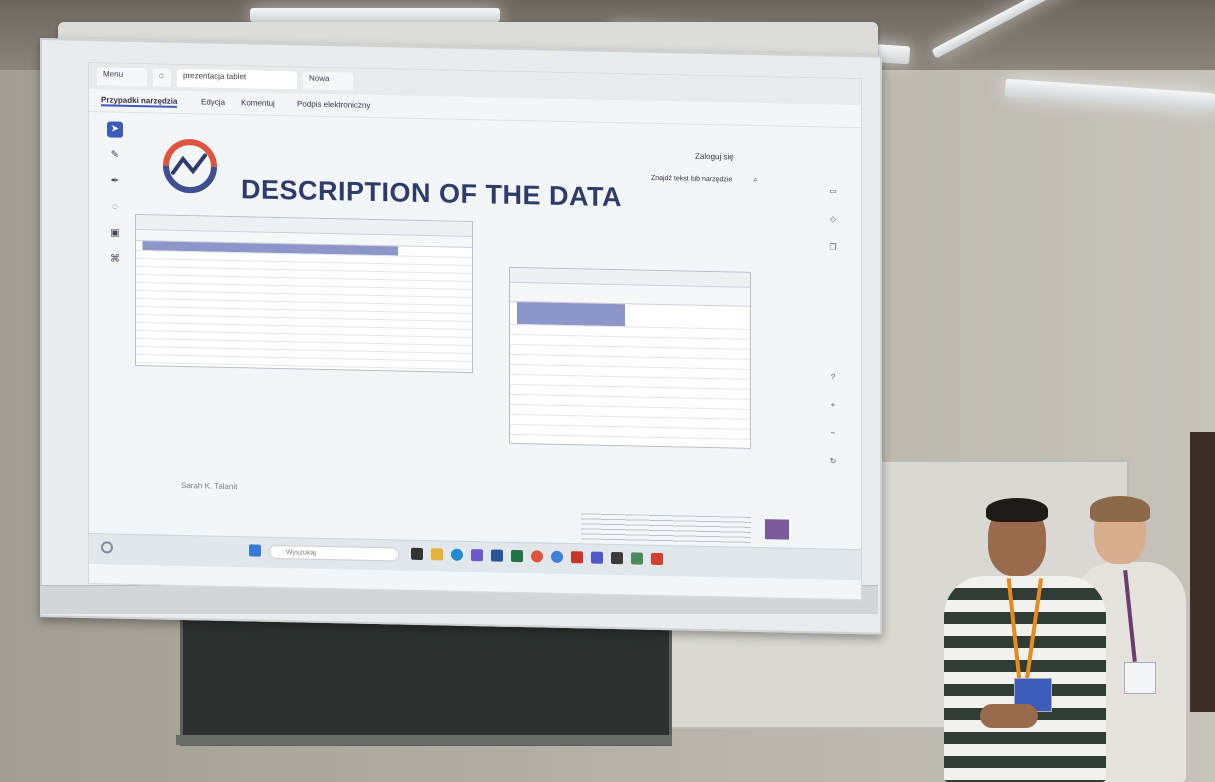 This screenshot has height=782, width=1215. Describe the element at coordinates (417, 554) in the screenshot. I see `taskview-icon` at that location.